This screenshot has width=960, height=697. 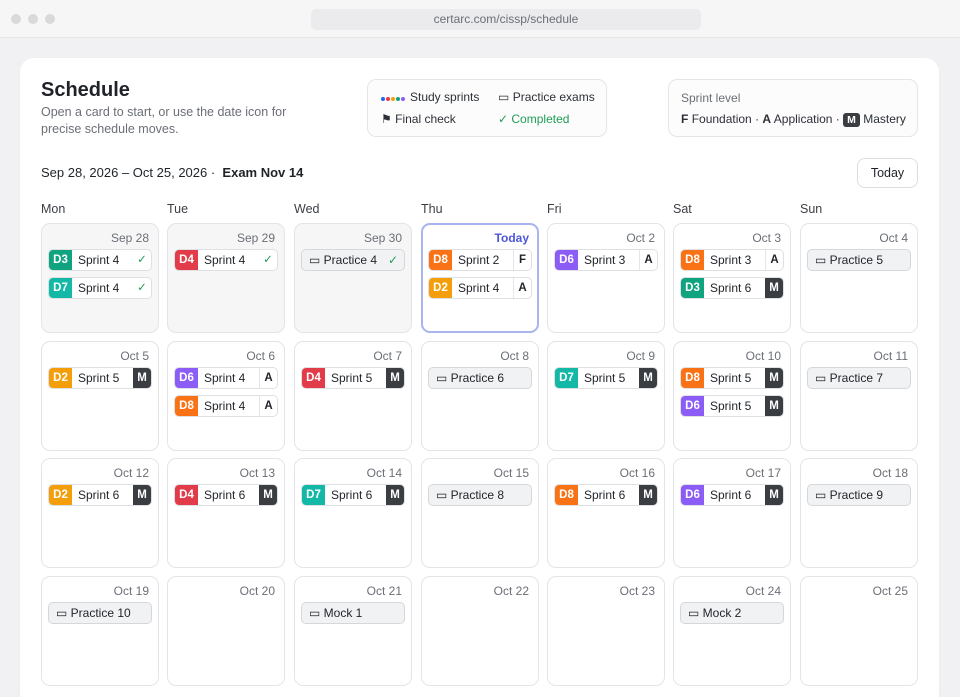 What do you see at coordinates (353, 396) in the screenshot?
I see `day-cell: Oct 7 D4 Sprint 5 M` at bounding box center [353, 396].